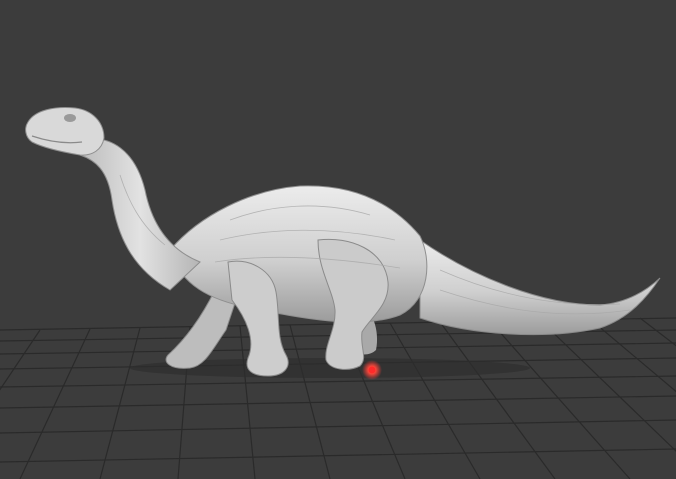 The image size is (676, 479). Describe the element at coordinates (70, 118) in the screenshot. I see `dinosaur-eye` at that location.